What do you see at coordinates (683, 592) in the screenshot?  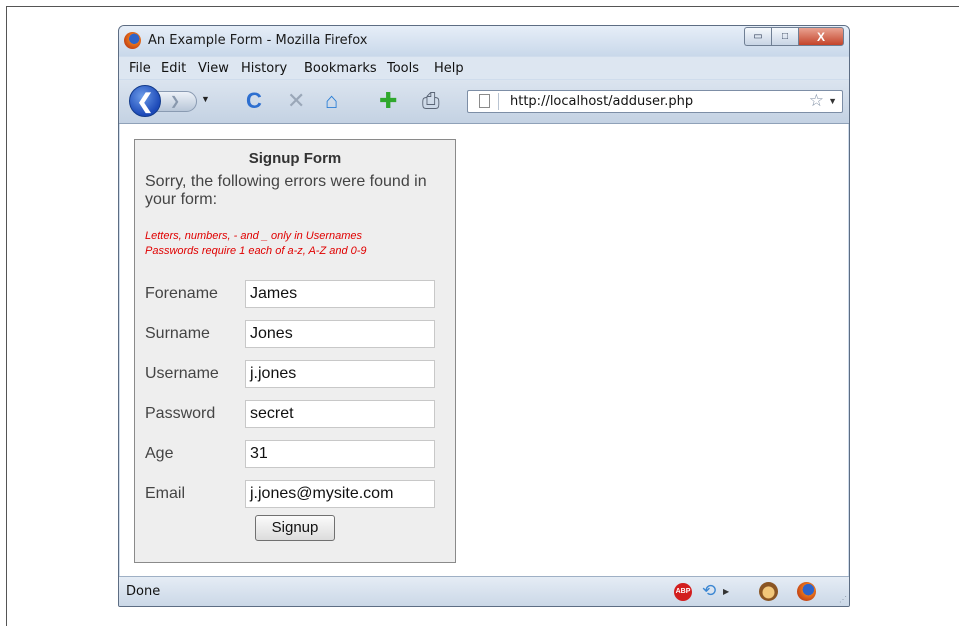 I see `adblock-icon: ABP` at bounding box center [683, 592].